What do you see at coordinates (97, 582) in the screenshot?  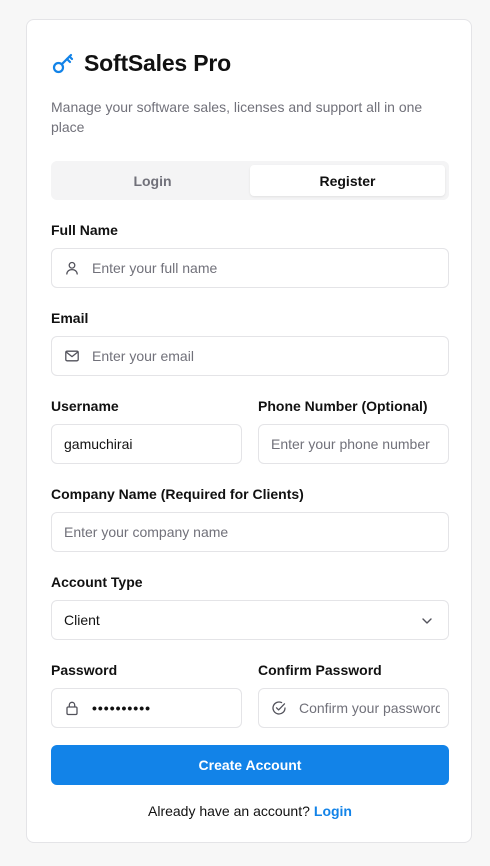 I see `account-type-label: Account Type` at bounding box center [97, 582].